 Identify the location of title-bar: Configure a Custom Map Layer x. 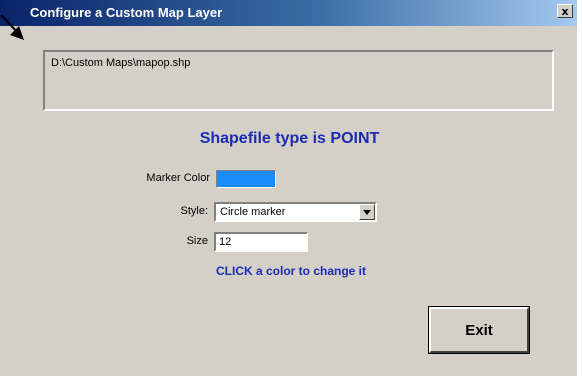
(288, 13).